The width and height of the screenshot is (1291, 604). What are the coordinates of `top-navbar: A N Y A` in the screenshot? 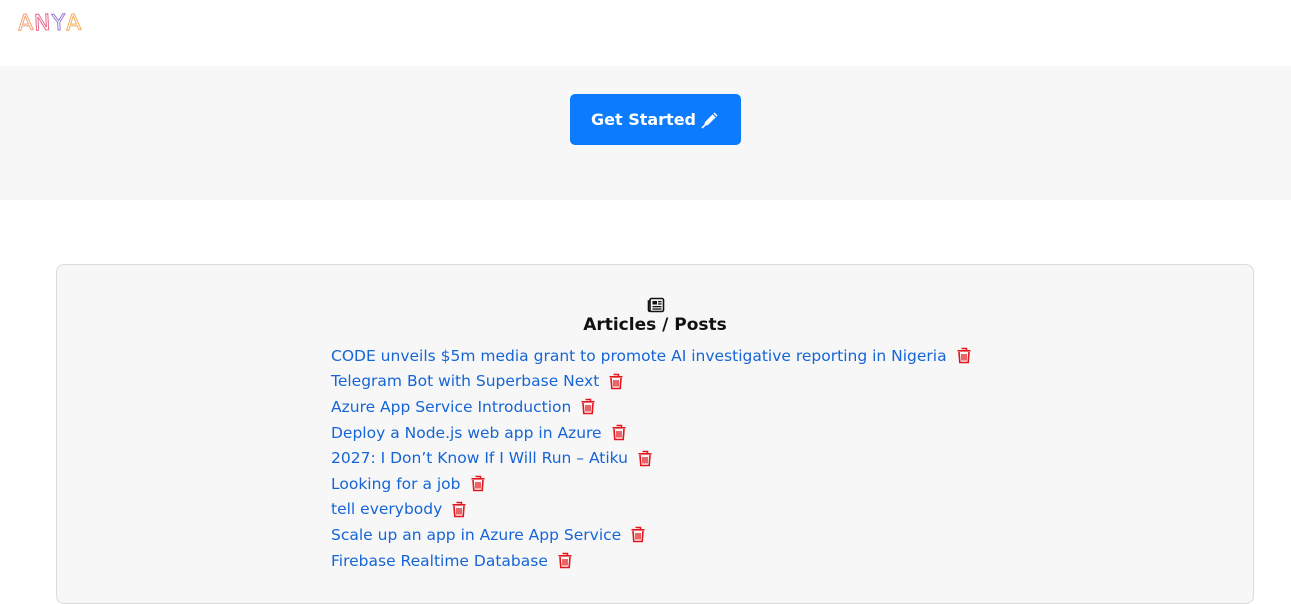 It's located at (645, 33).